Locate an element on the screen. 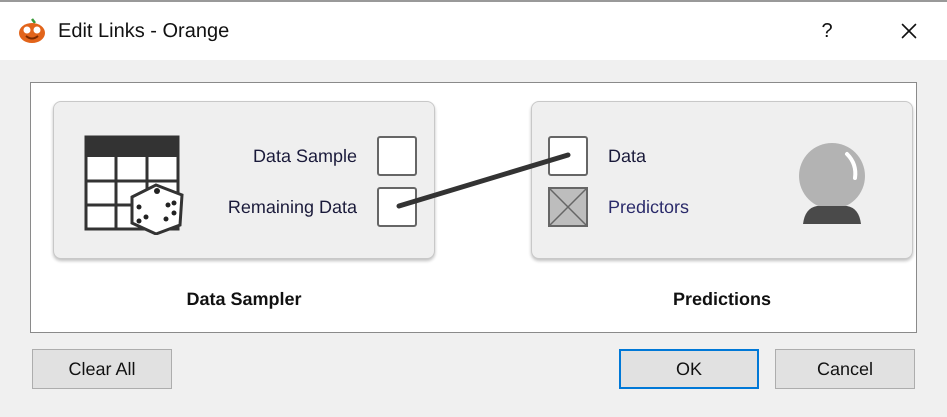 Image resolution: width=947 pixels, height=417 pixels. dialog-button: Cancel is located at coordinates (845, 369).